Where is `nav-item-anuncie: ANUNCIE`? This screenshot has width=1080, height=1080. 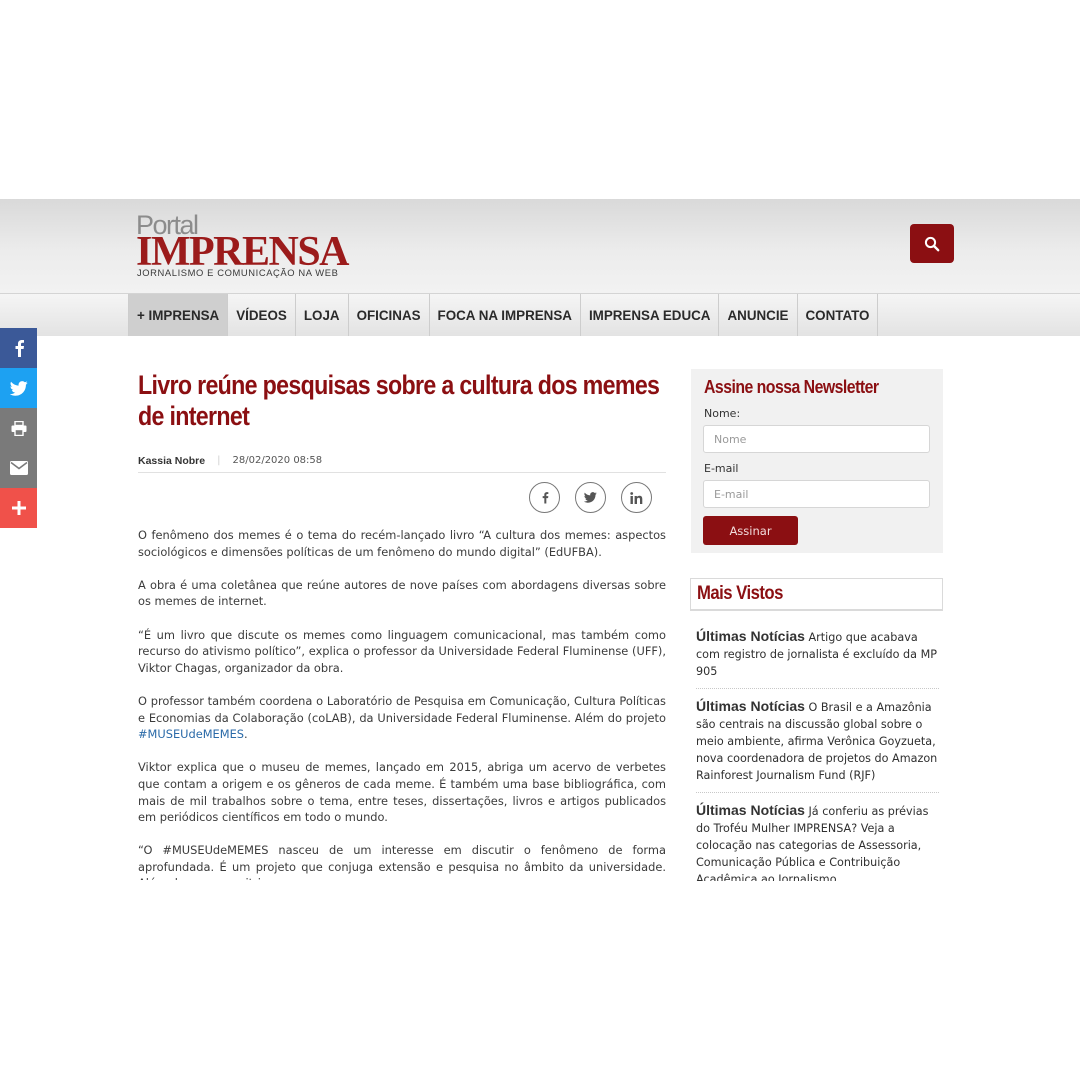
nav-item-anuncie: ANUNCIE is located at coordinates (757, 315).